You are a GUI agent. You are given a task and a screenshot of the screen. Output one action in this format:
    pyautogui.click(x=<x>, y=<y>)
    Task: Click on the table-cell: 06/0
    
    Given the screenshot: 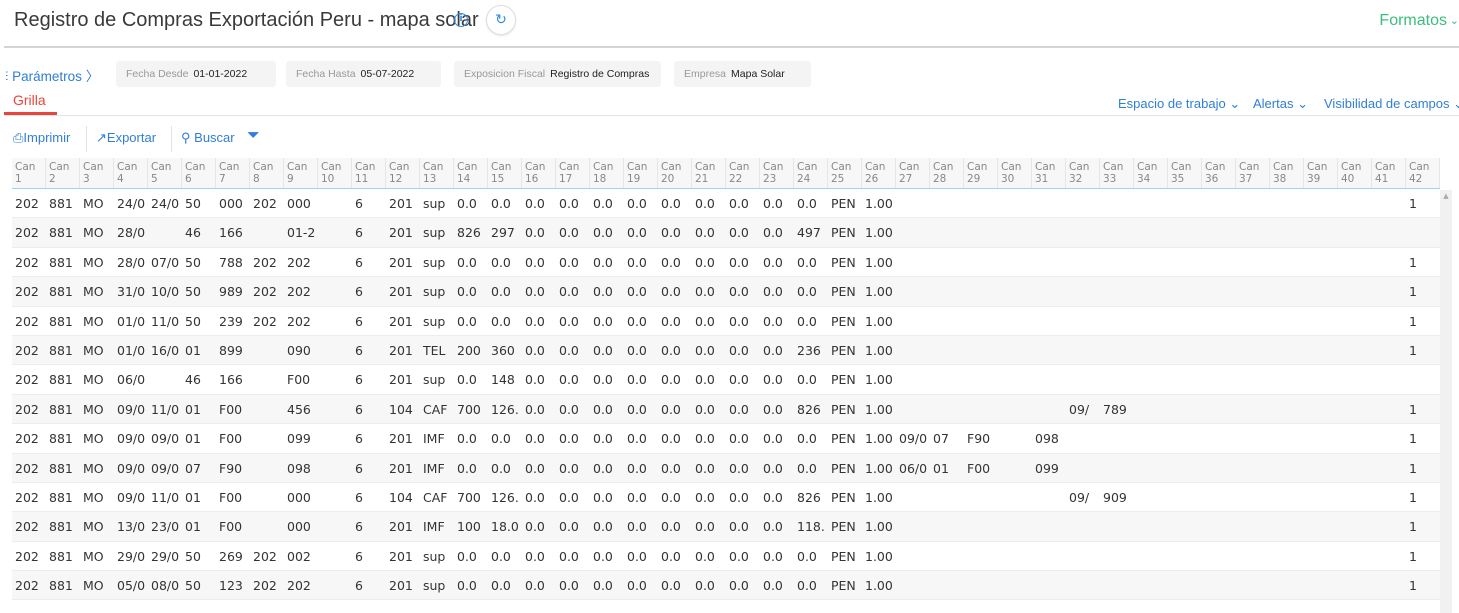 What is the action you would take?
    pyautogui.click(x=131, y=379)
    